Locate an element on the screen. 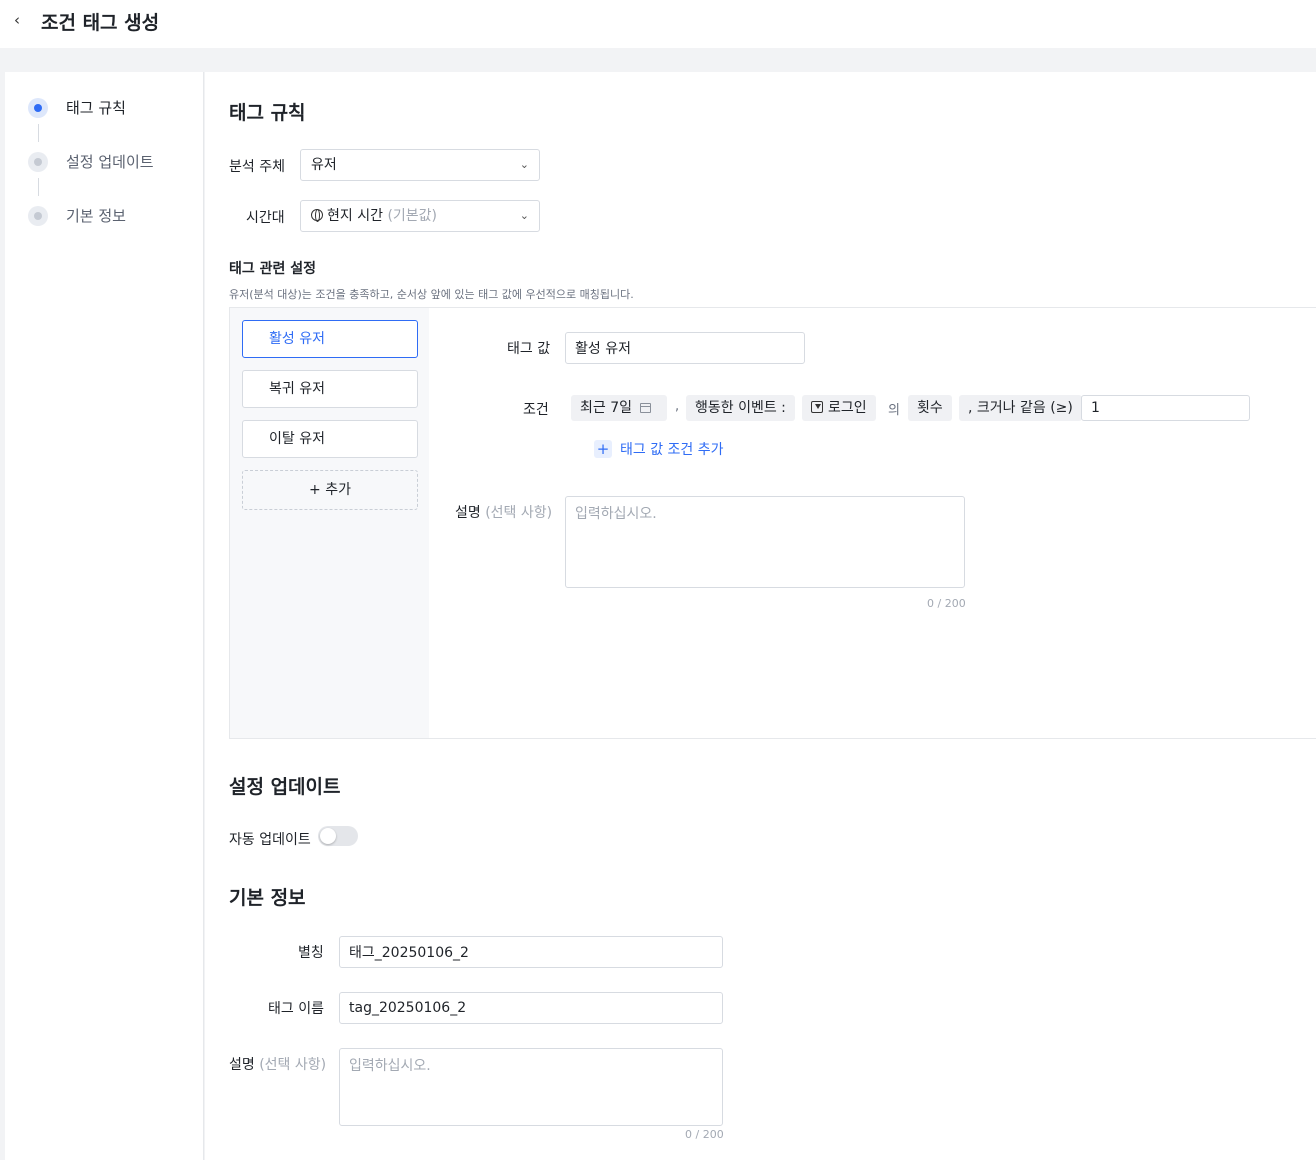 The image size is (1316, 1160). alias-input is located at coordinates (531, 952).